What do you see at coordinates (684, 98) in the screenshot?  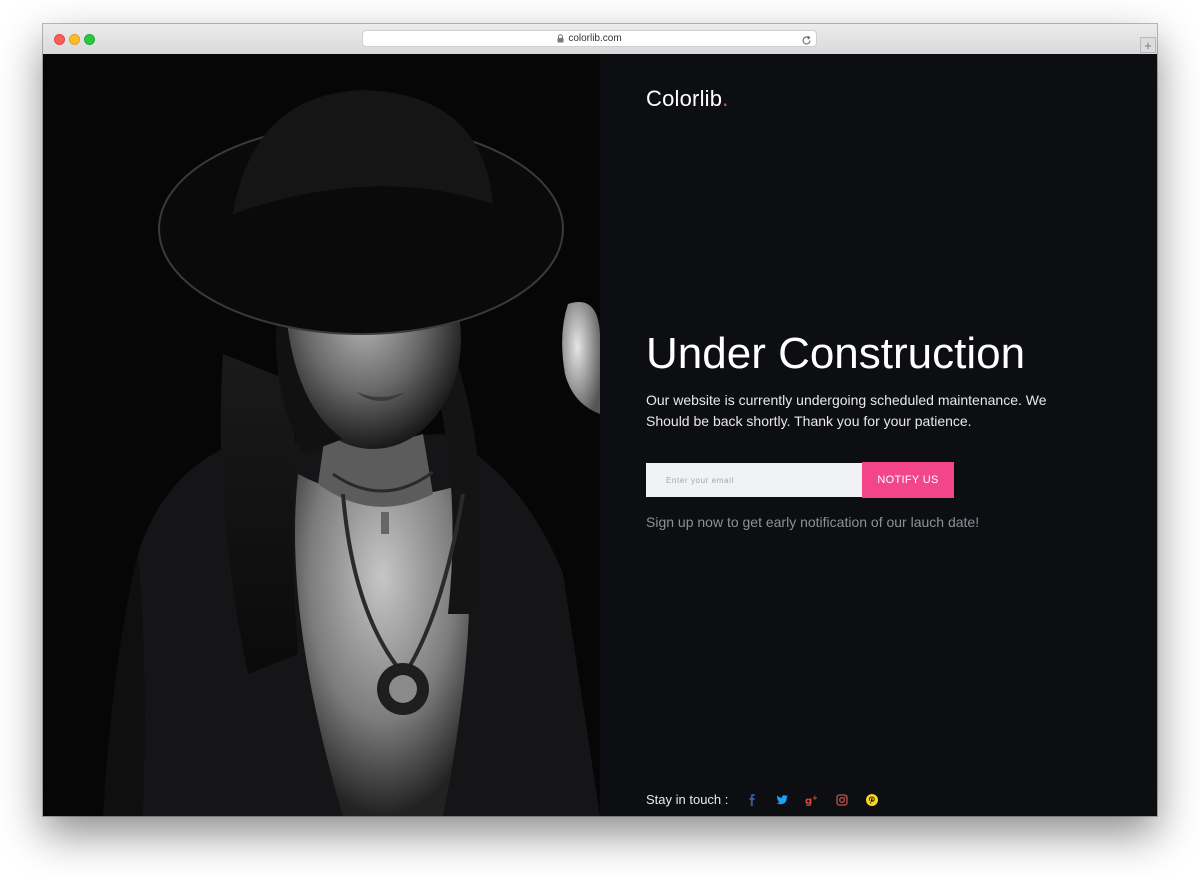 I see `brand-name: Colorlib` at bounding box center [684, 98].